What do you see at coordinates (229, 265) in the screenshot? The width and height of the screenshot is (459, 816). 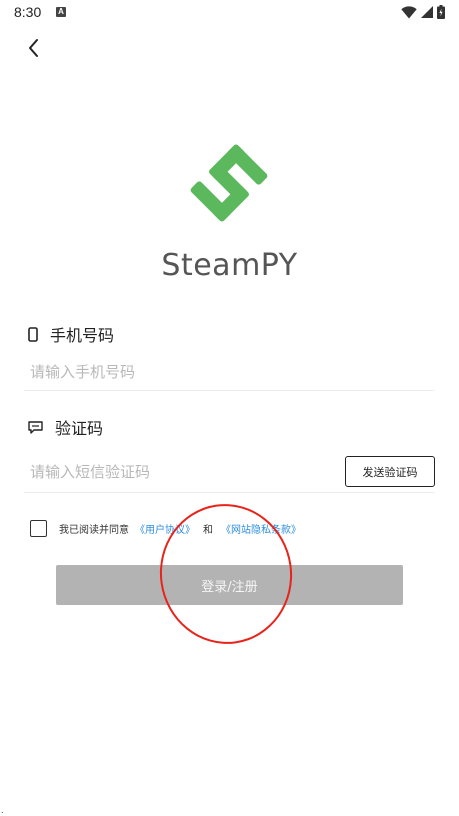 I see `app-name: SteamPY` at bounding box center [229, 265].